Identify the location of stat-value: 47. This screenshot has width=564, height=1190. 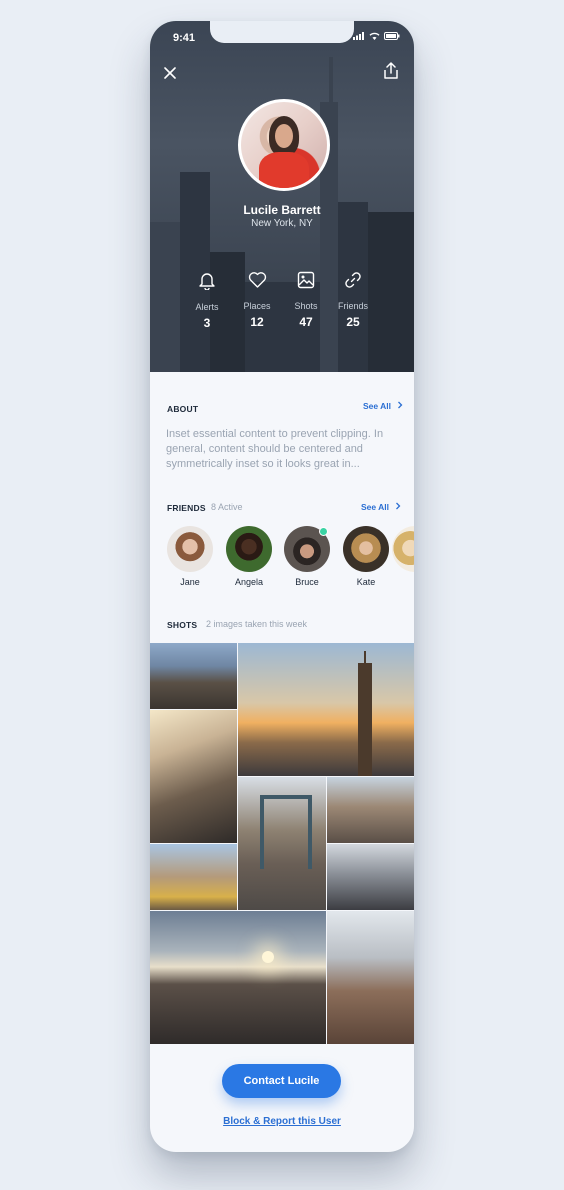
(306, 322).